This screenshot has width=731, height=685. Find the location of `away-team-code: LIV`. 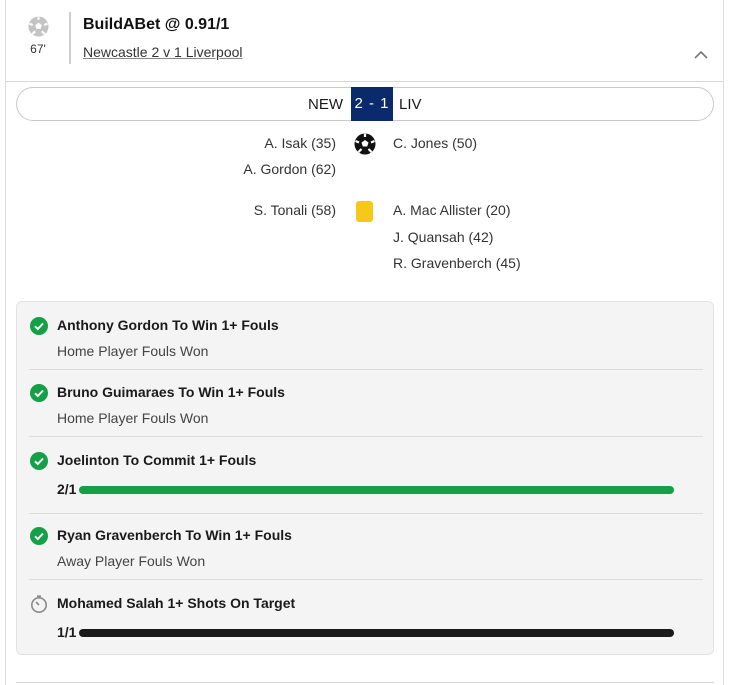

away-team-code: LIV is located at coordinates (410, 104).